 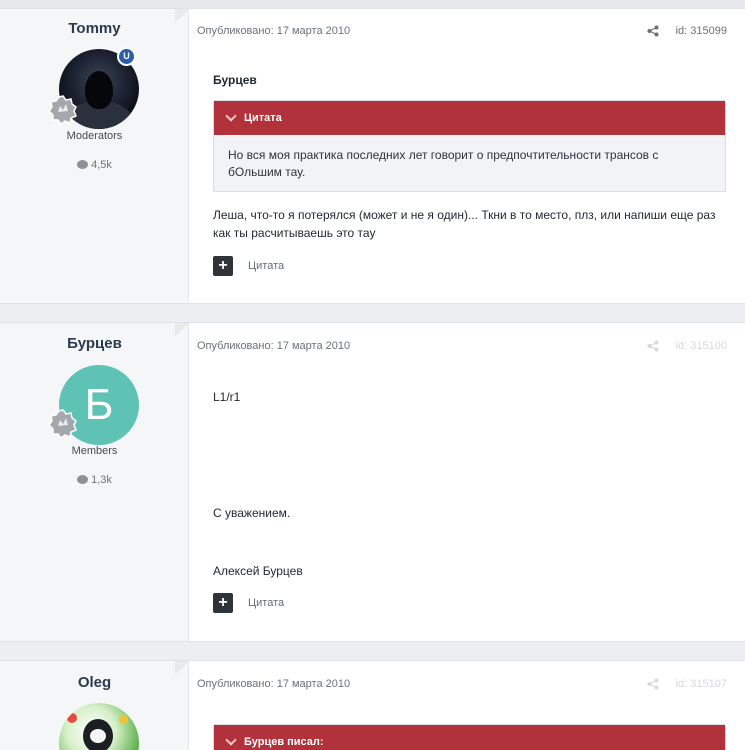 I want to click on post-count: 1,3k, so click(x=94, y=480).